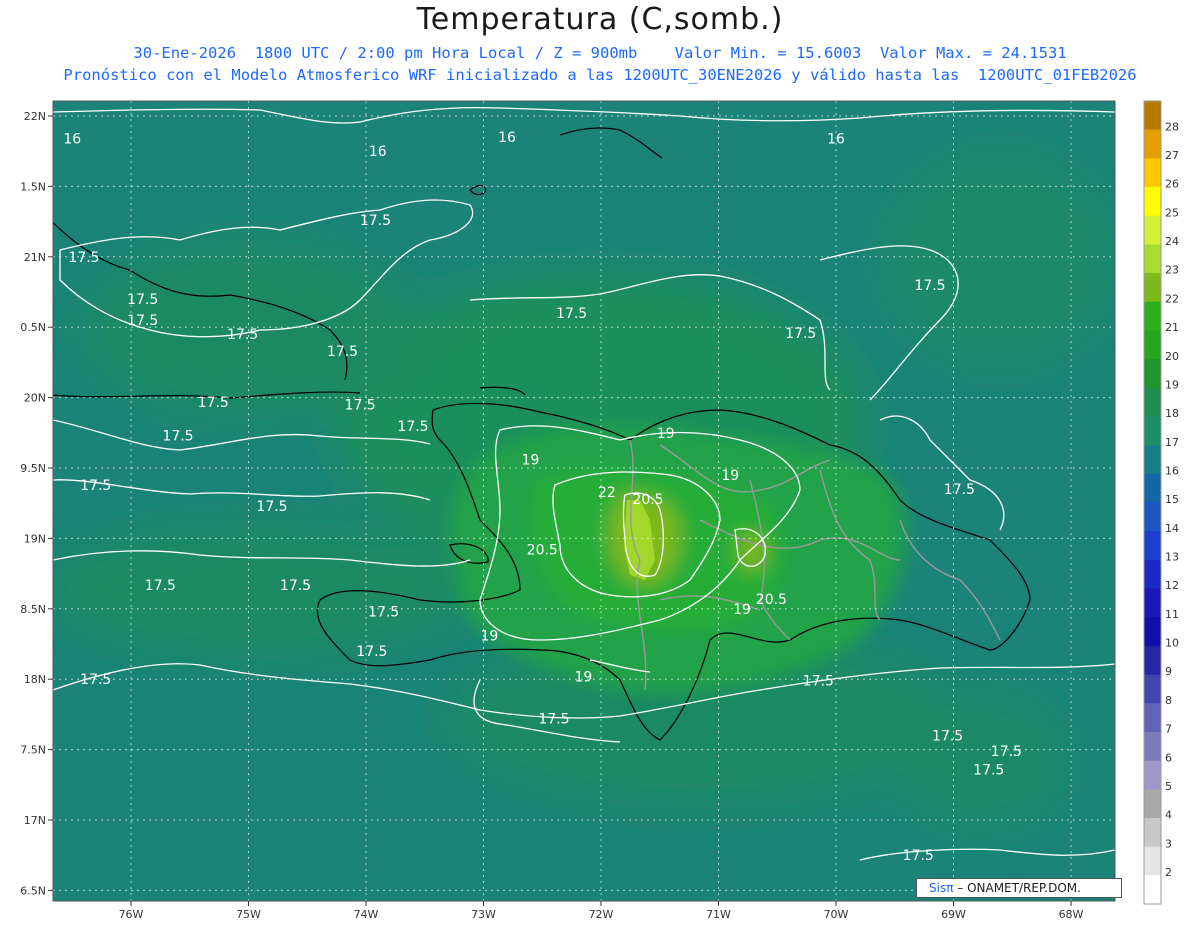 The width and height of the screenshot is (1200, 927). I want to click on lat-tick-label: 1.5N, so click(33, 186).